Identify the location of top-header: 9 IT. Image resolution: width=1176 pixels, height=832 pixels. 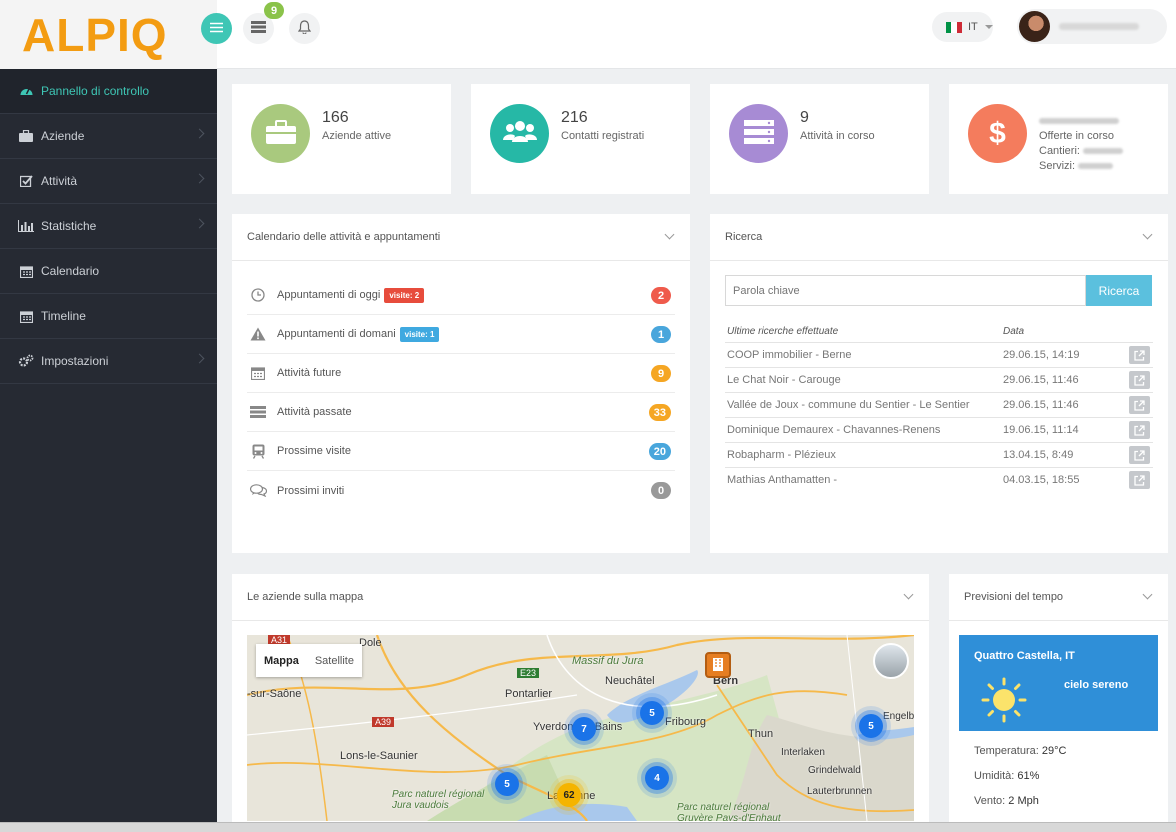
(688, 34).